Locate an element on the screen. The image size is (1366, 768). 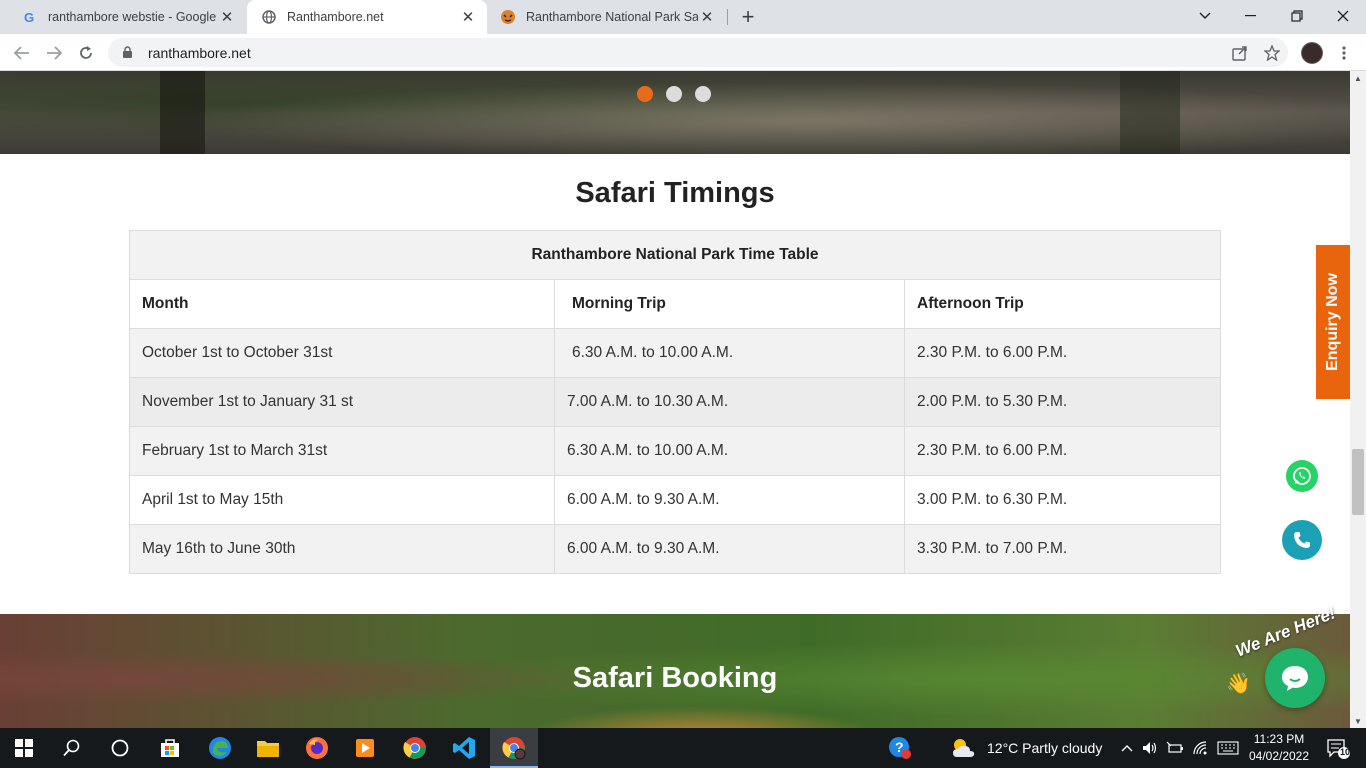
tab-ranthambore-park: Ranthambore National Park Sawa ✕ is located at coordinates (606, 17).